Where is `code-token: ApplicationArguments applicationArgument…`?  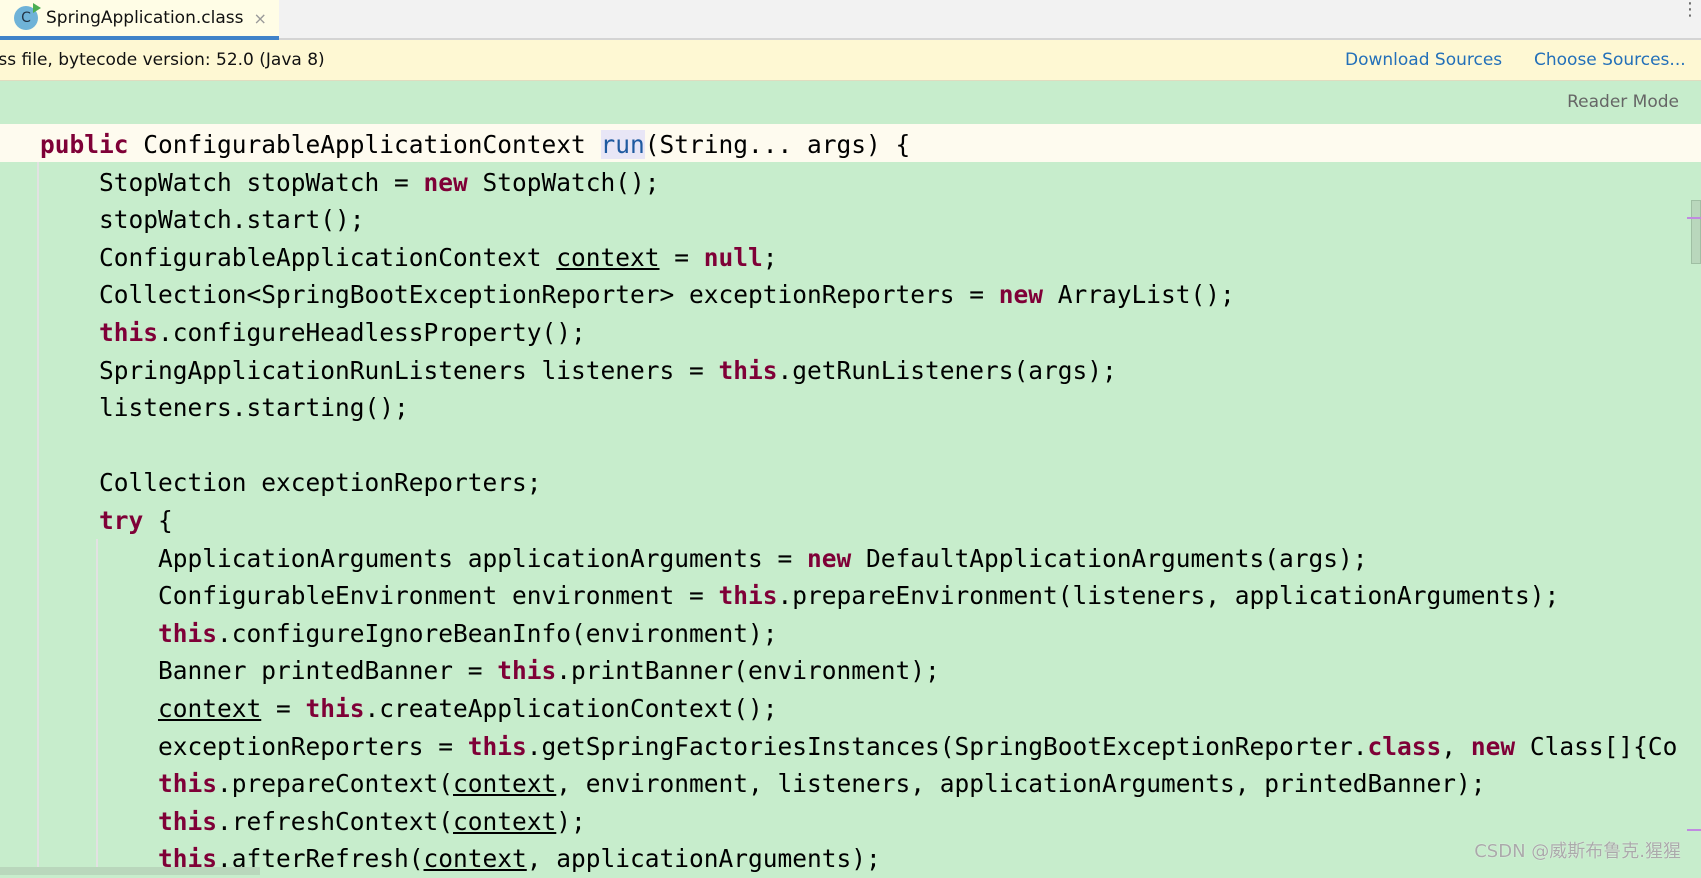
code-token: ApplicationArguments applicationArgument… is located at coordinates (482, 558).